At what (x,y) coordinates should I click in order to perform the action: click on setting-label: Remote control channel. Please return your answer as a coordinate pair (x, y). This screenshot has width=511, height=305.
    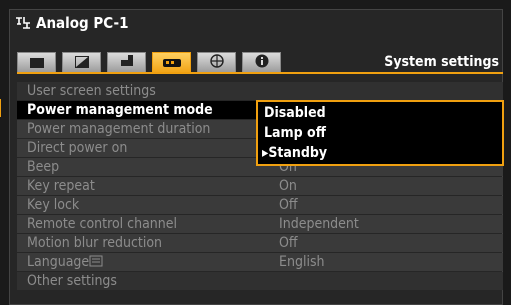
    Looking at the image, I should click on (102, 224).